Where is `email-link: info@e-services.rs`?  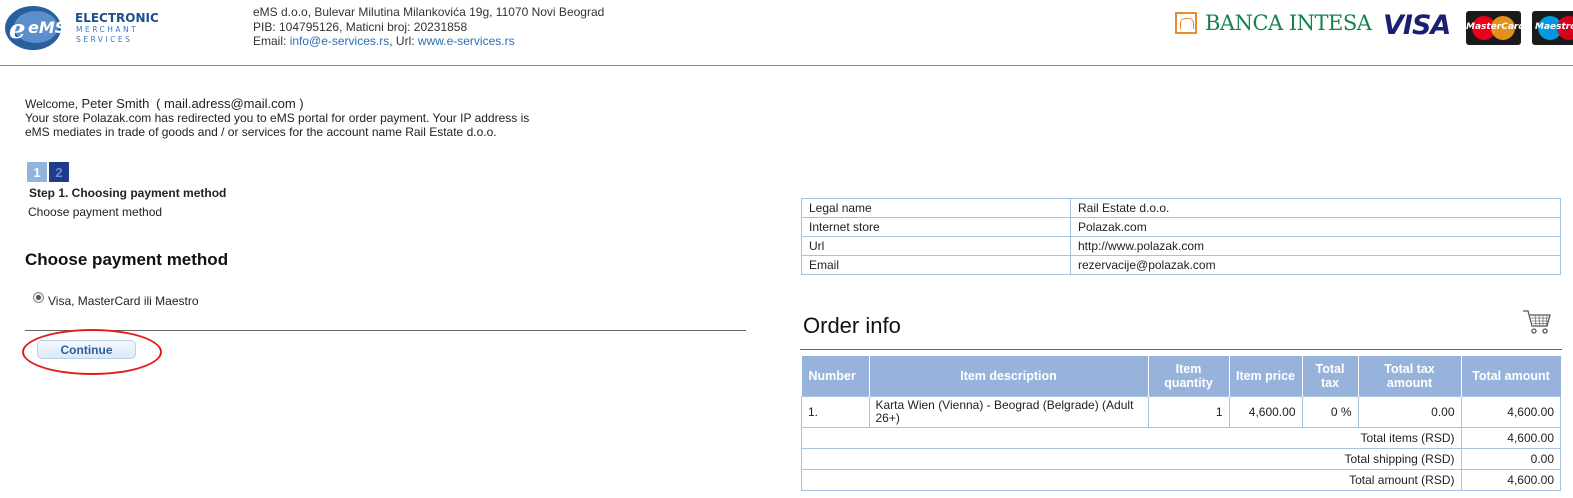 email-link: info@e-services.rs is located at coordinates (340, 41).